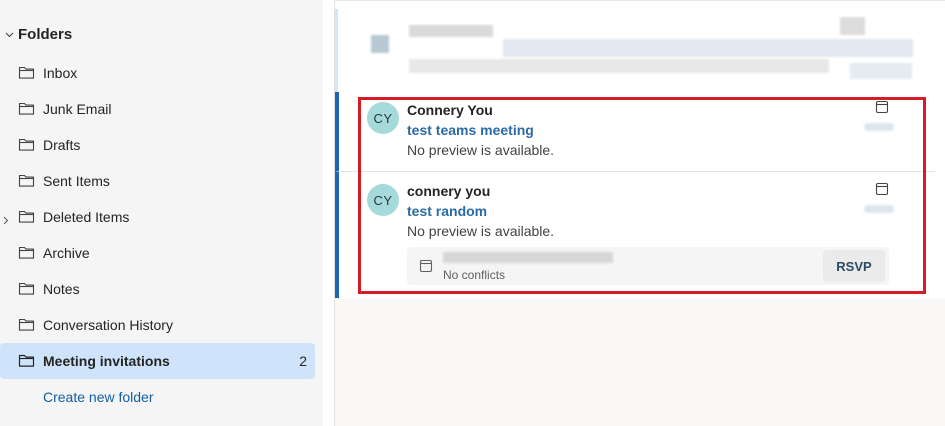 The image size is (945, 426). Describe the element at coordinates (7, 218) in the screenshot. I see `chevron-right-icon` at that location.